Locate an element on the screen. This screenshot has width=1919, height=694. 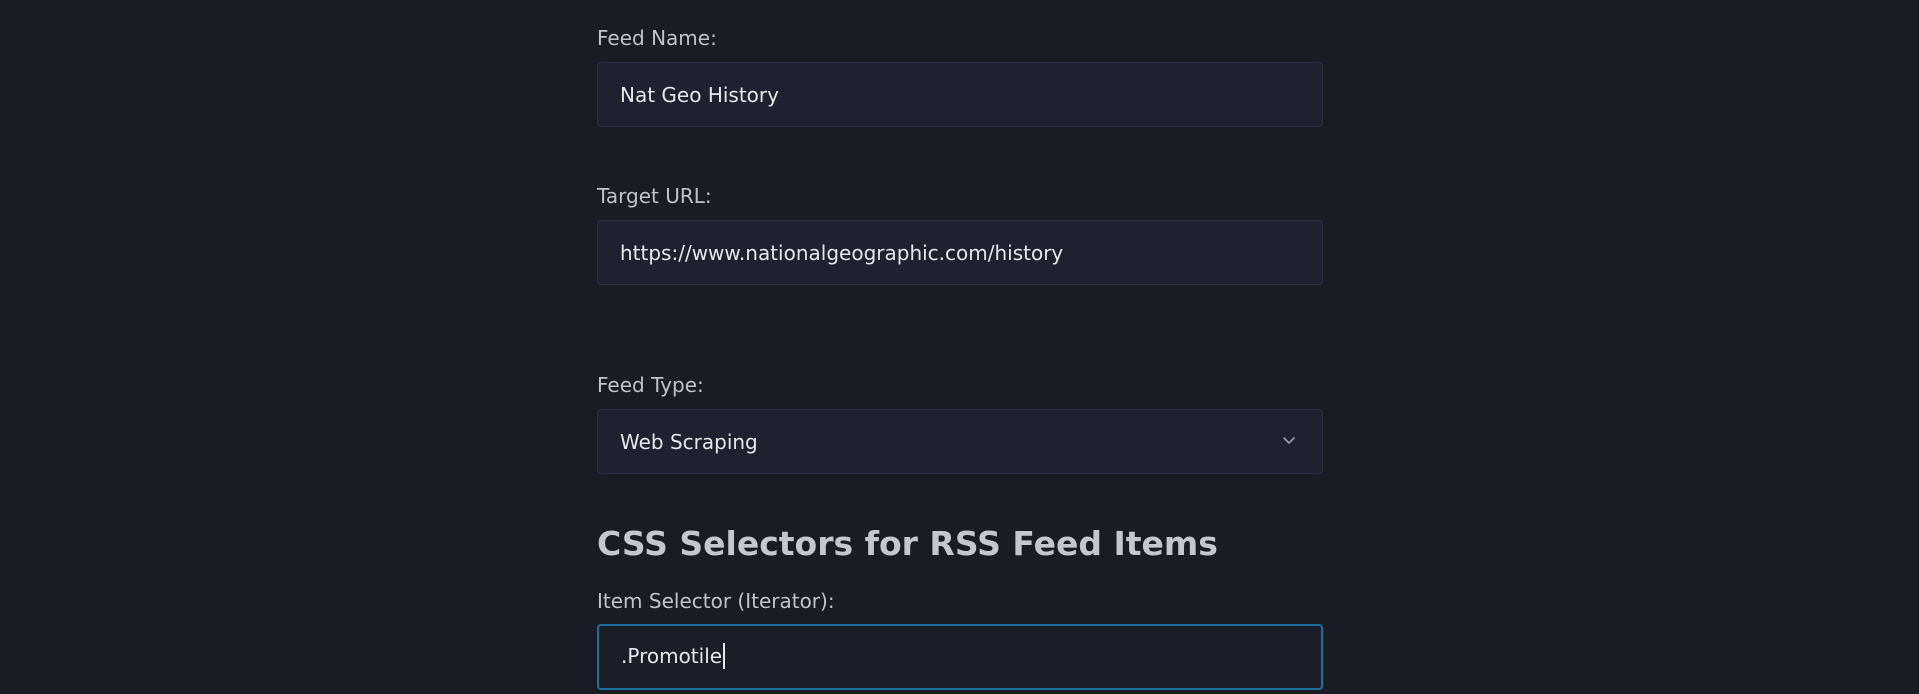
css-selectors-heading: CSS Selectors for RSS Feed Items is located at coordinates (907, 543).